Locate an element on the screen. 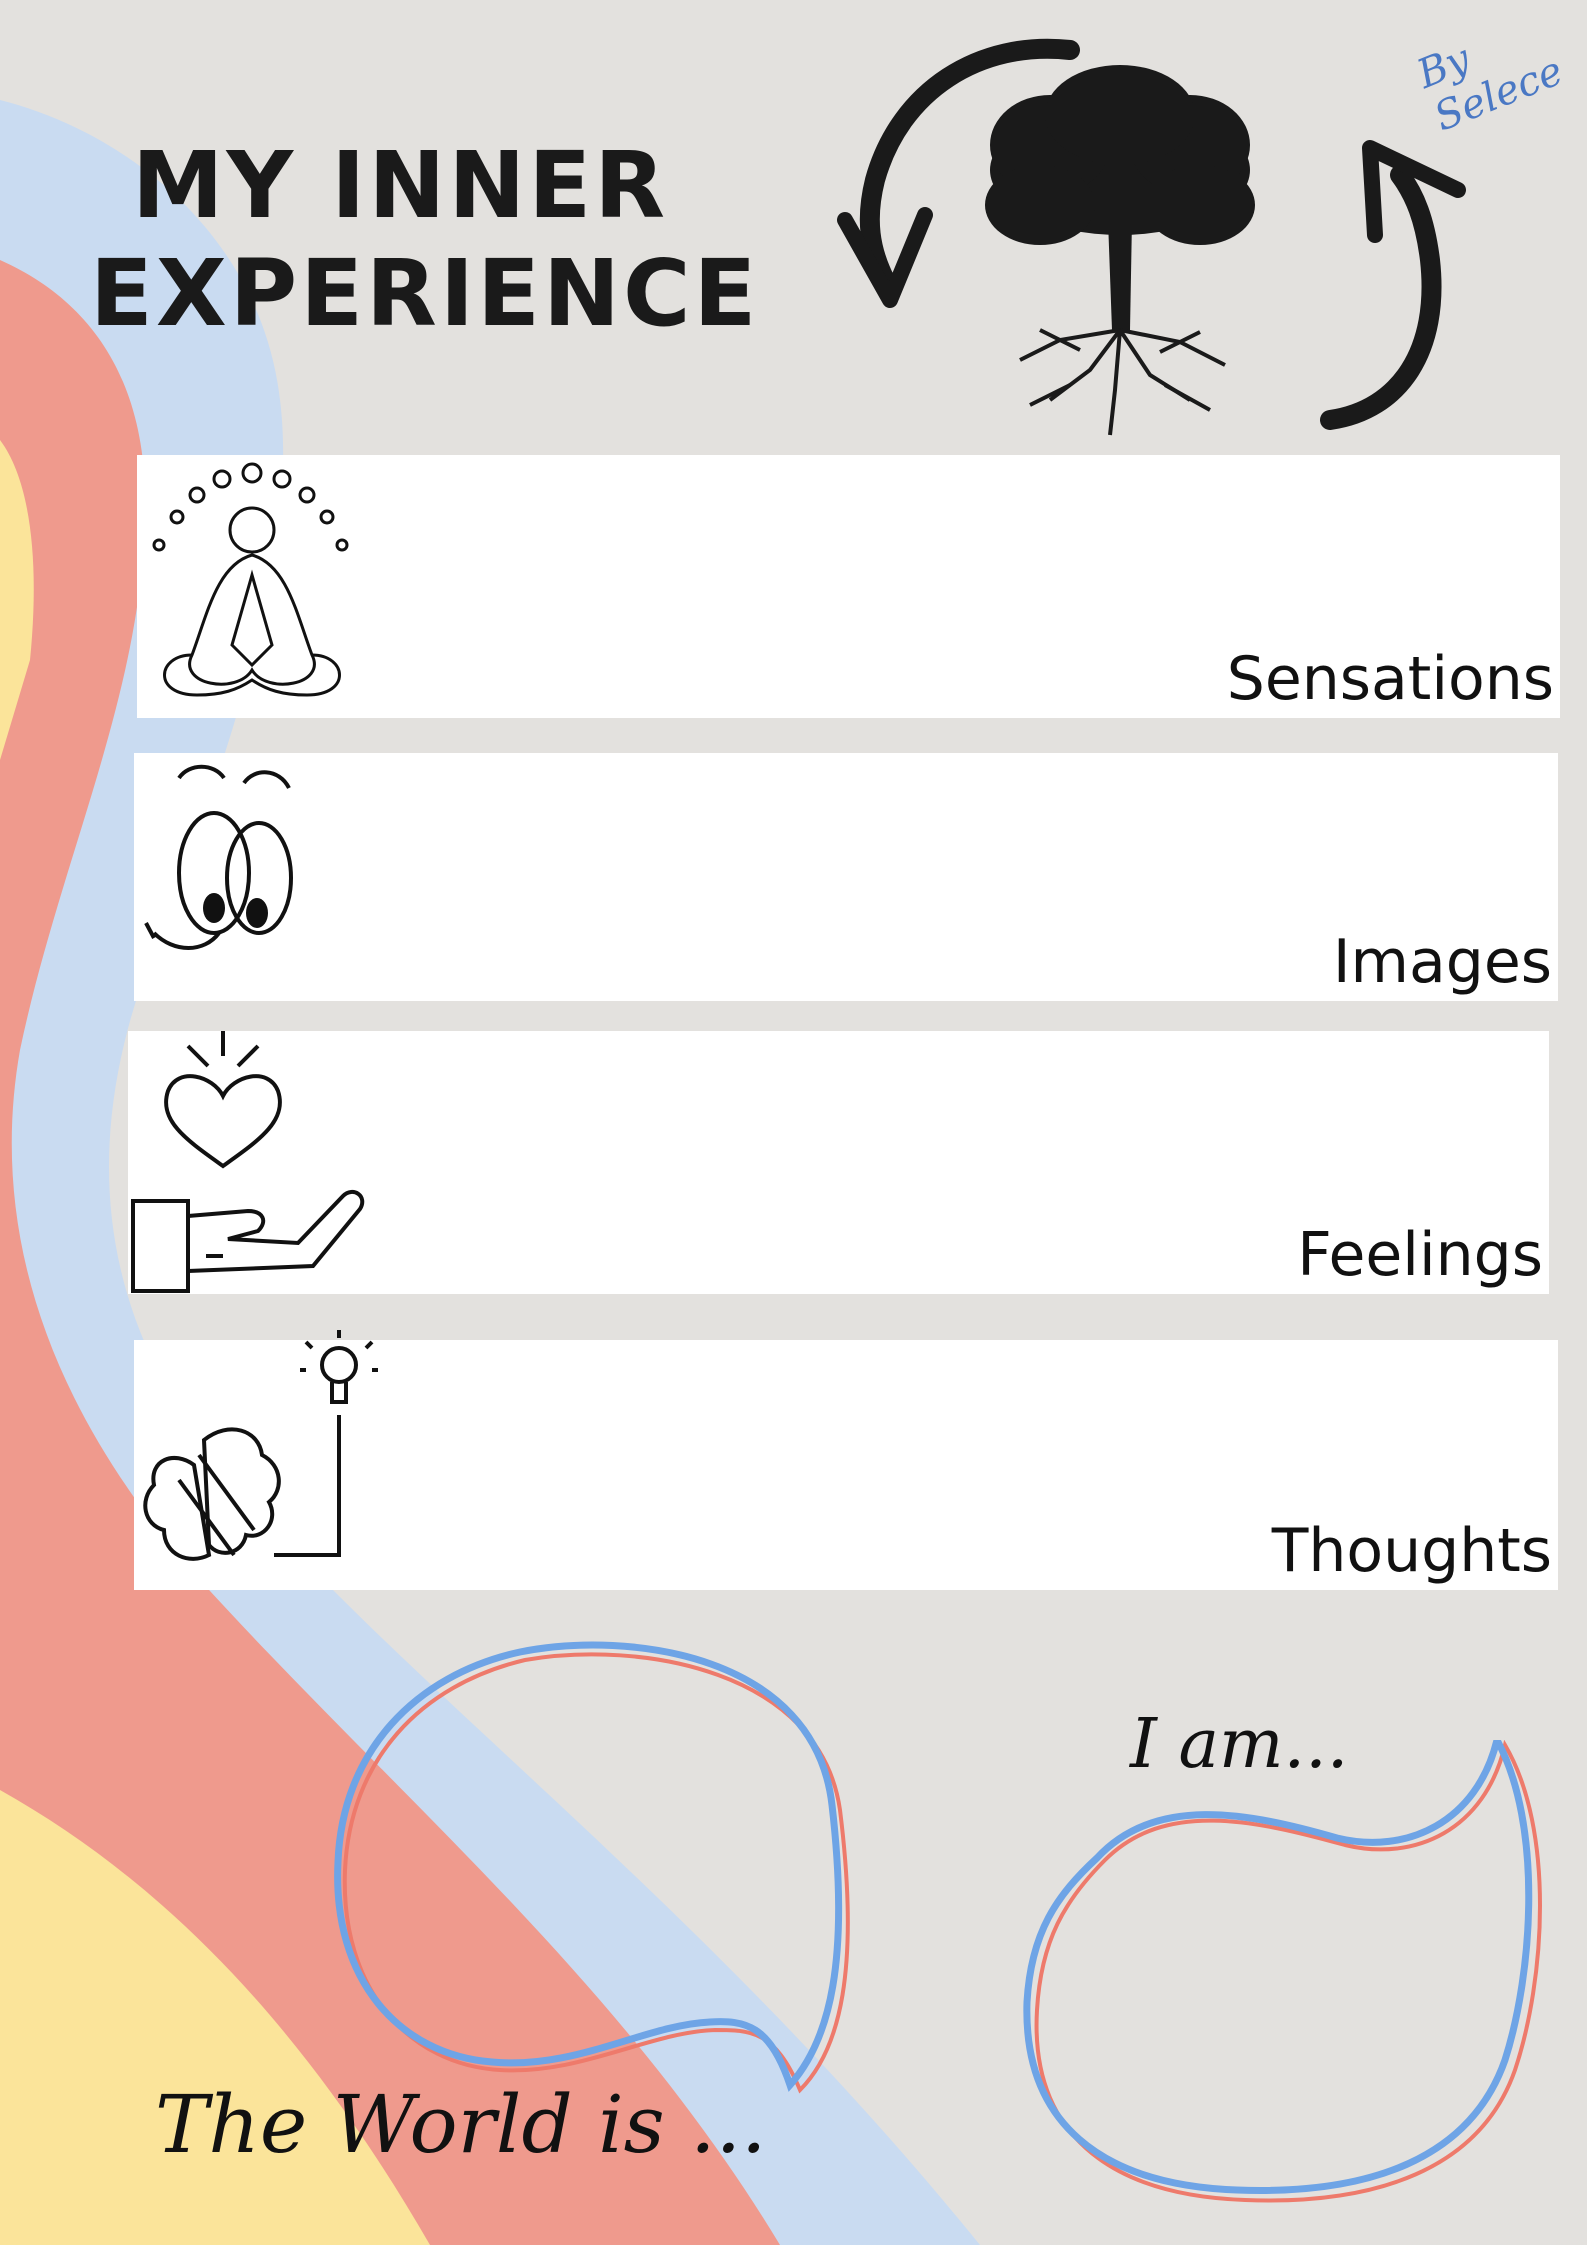  panel-label-thoughts: Thoughts is located at coordinates (1411, 1551).